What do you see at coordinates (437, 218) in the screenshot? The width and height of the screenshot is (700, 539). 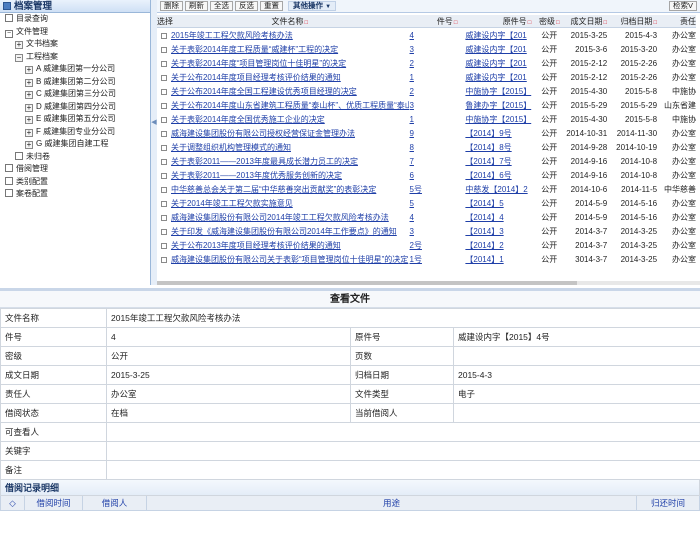 I see `piece-number-link: 4` at bounding box center [437, 218].